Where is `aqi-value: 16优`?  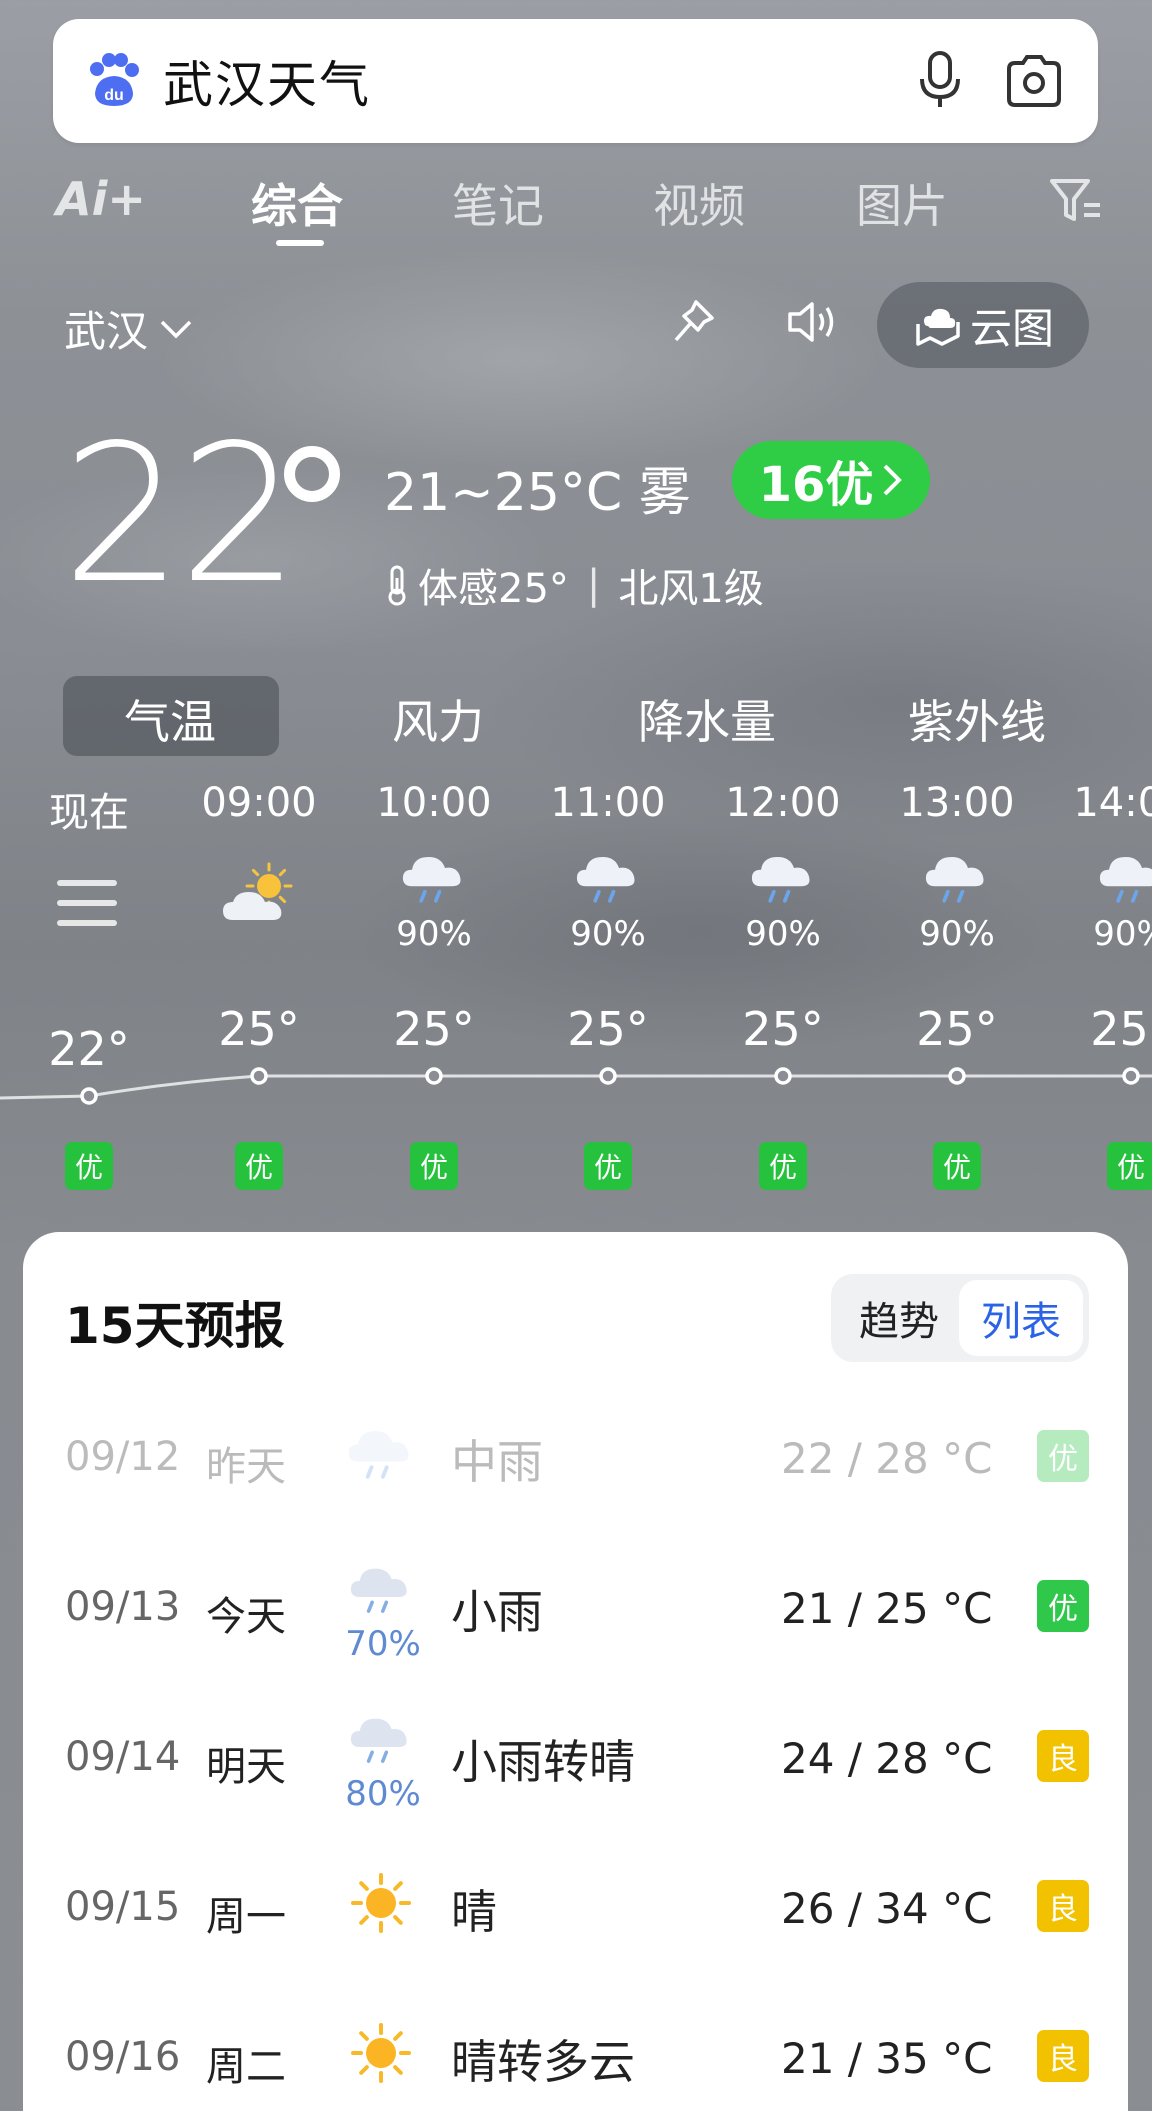
aqi-value: 16优 is located at coordinates (816, 485).